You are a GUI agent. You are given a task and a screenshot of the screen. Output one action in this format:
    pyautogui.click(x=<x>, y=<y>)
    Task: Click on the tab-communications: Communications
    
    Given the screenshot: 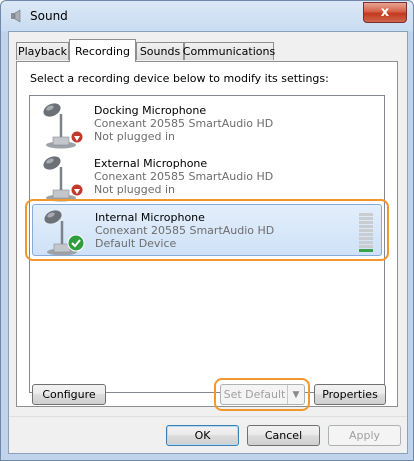 What is the action you would take?
    pyautogui.click(x=229, y=51)
    